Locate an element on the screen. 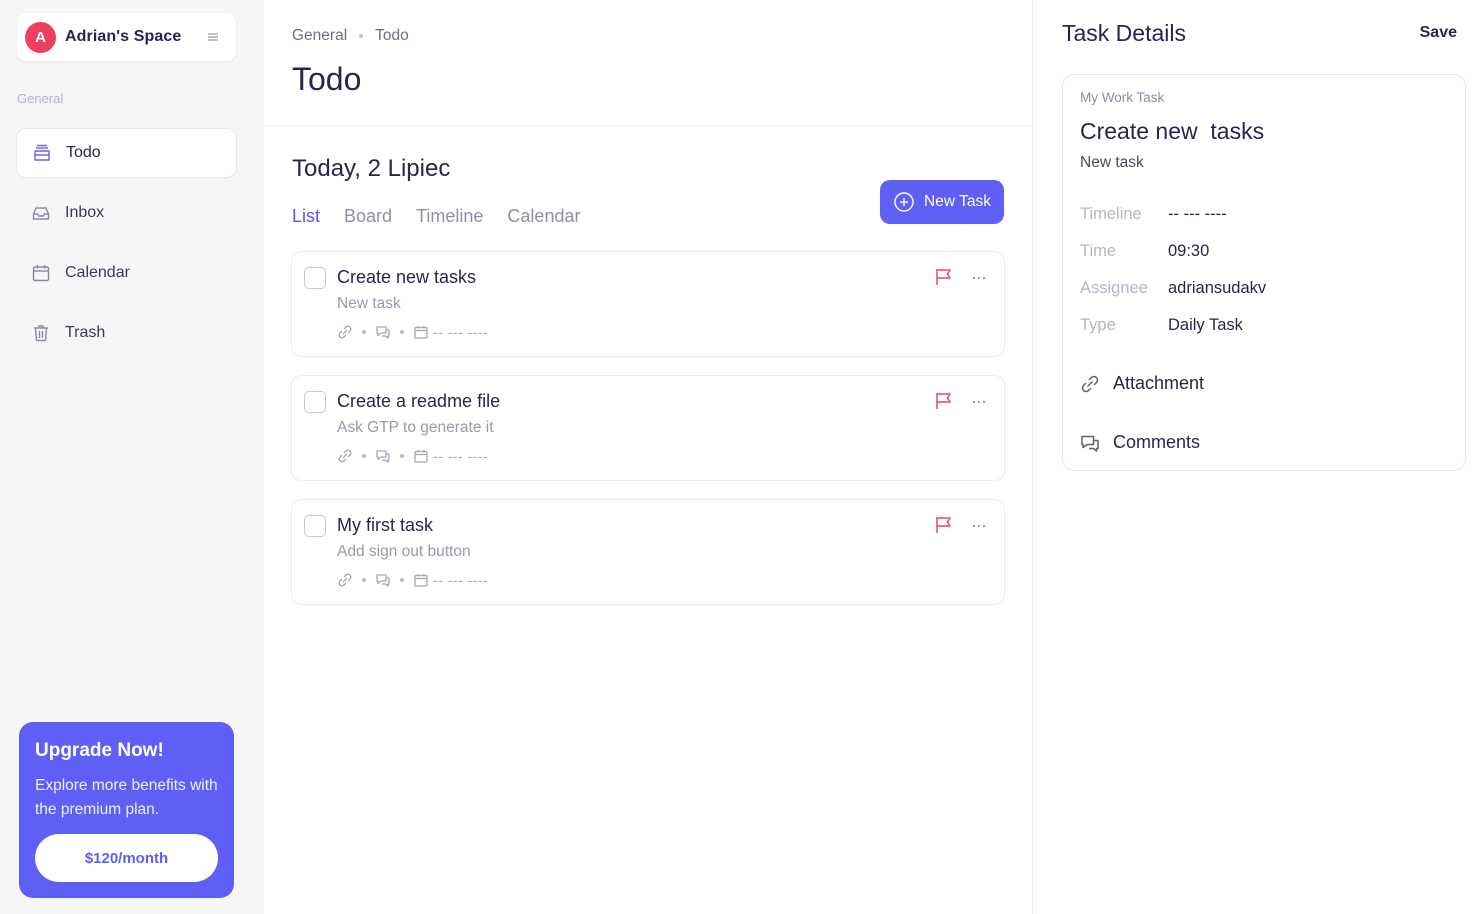 Image resolution: width=1477 pixels, height=914 pixels. task-detail-title: Create new tasks is located at coordinates (1172, 131).